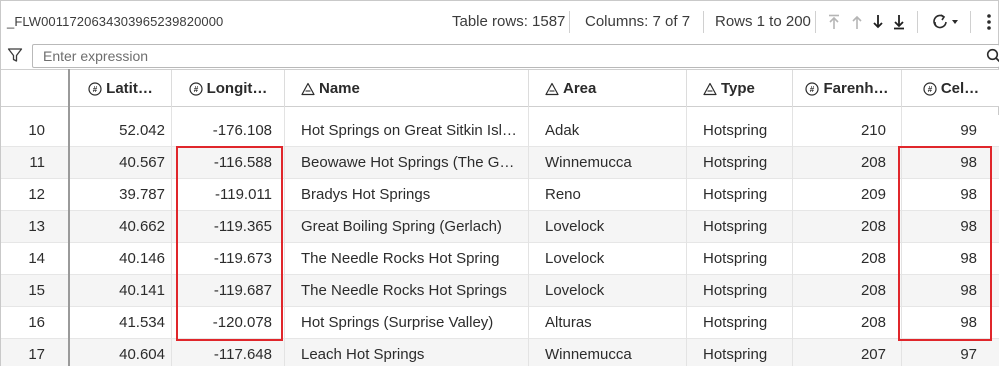  What do you see at coordinates (989, 22) in the screenshot?
I see `more-vertical-icon` at bounding box center [989, 22].